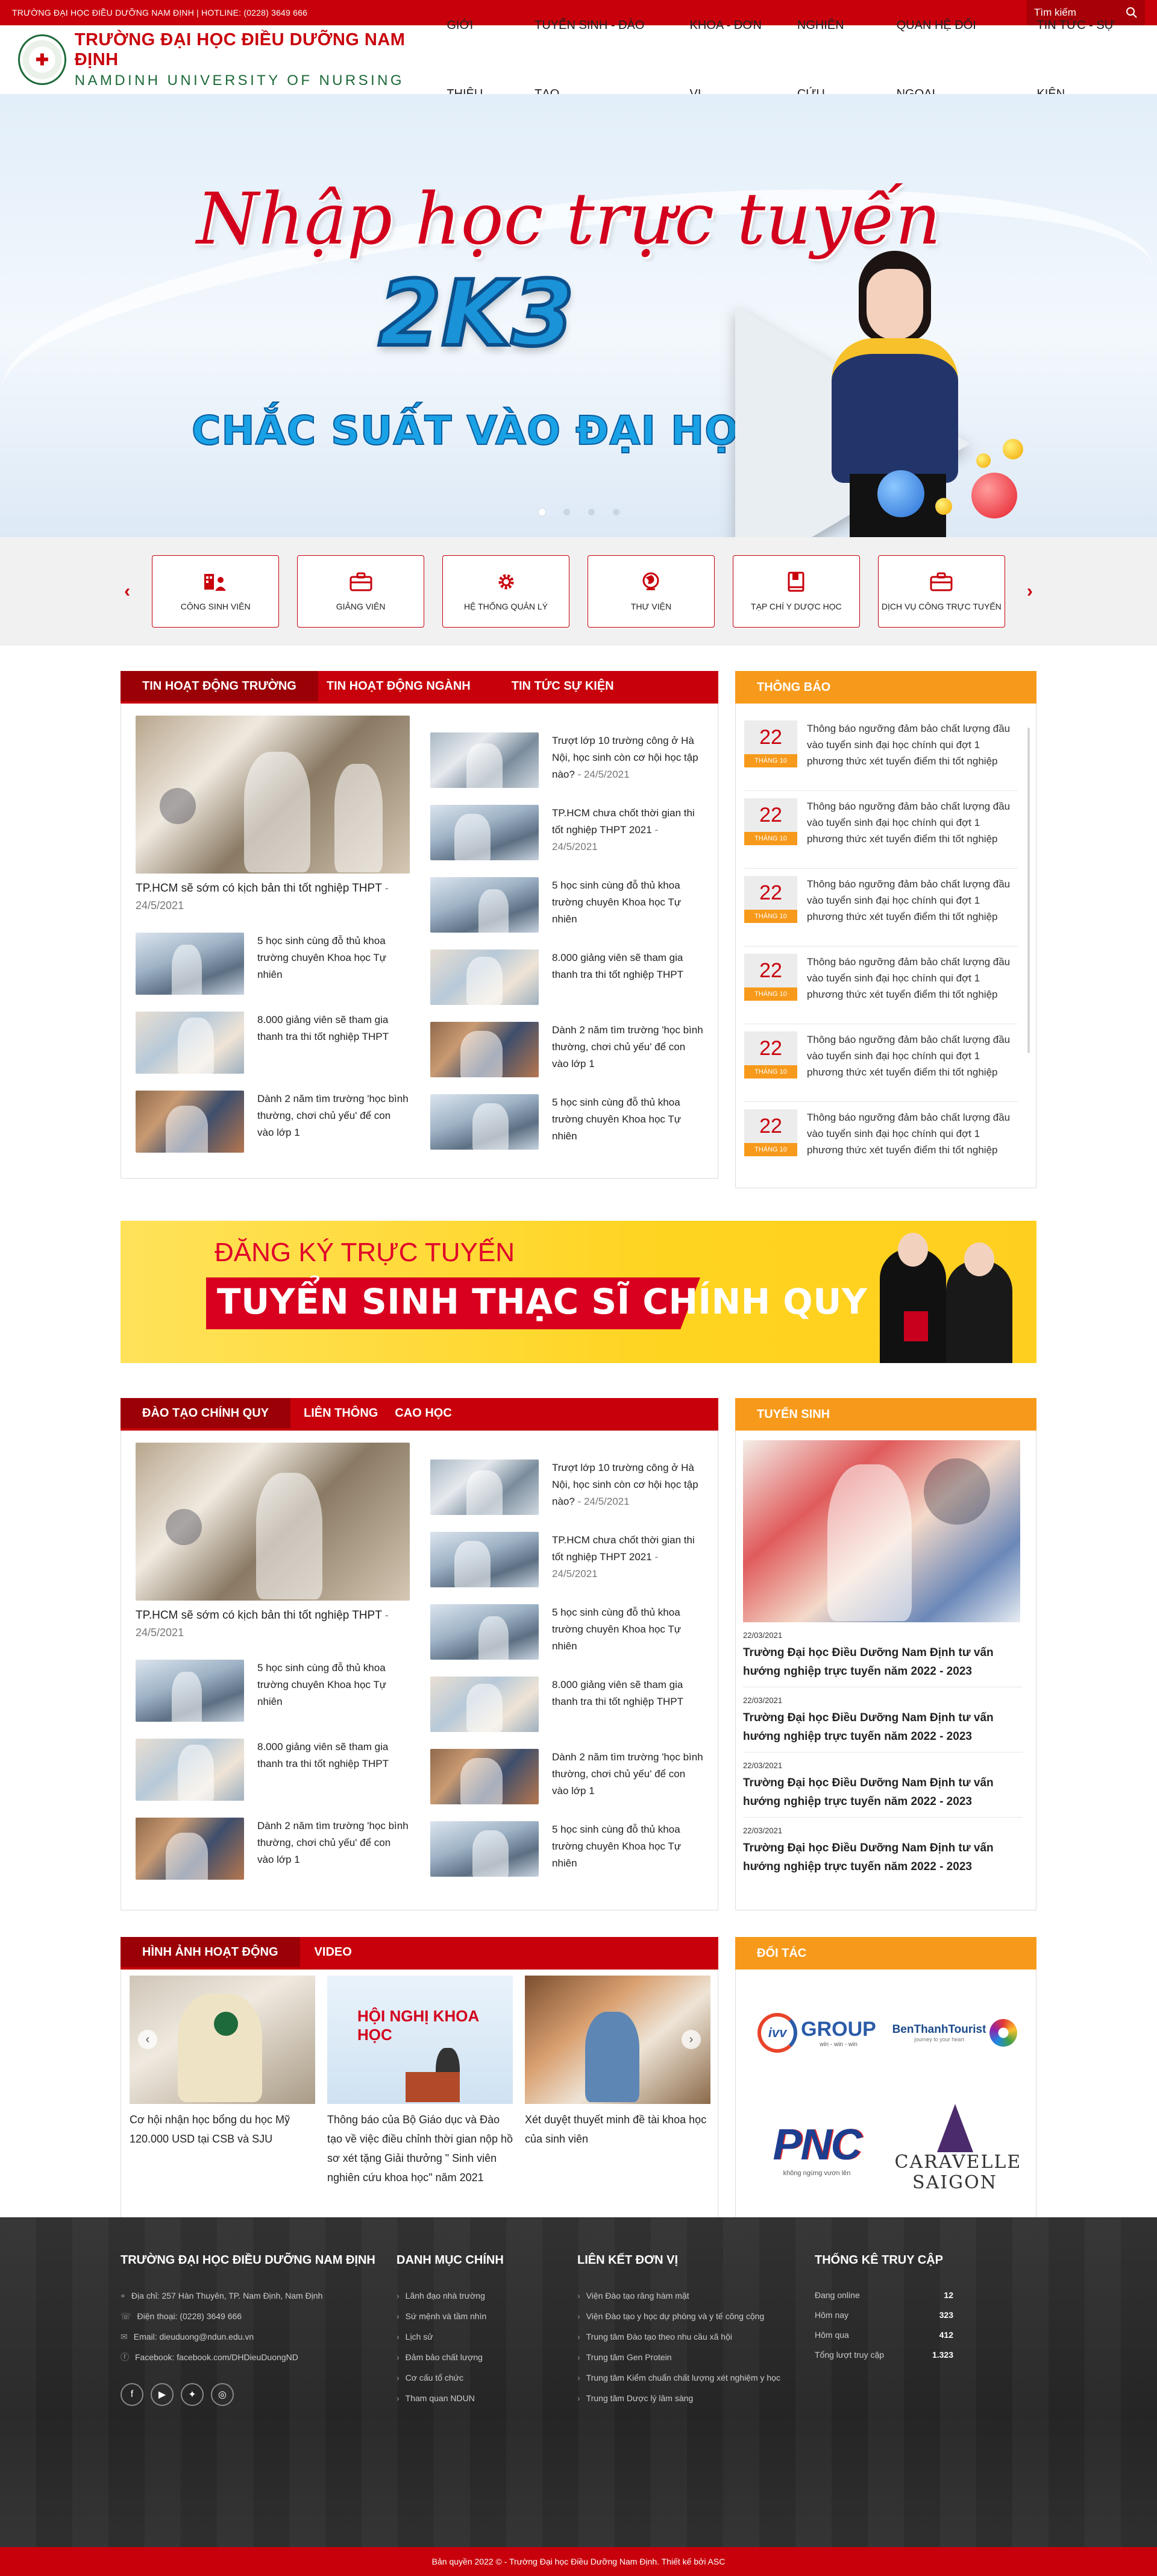  I want to click on footer-link: › Lịch sử, so click(487, 2336).